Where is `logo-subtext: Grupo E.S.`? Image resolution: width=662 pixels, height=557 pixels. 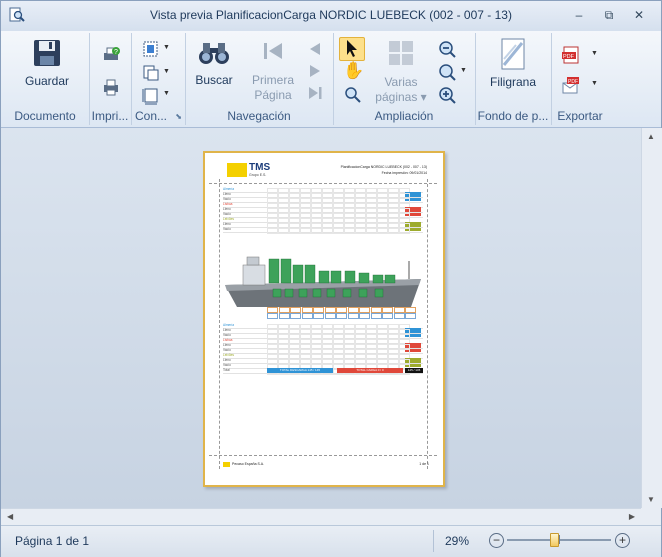
logo-subtext: Grupo E.S. is located at coordinates (258, 175).